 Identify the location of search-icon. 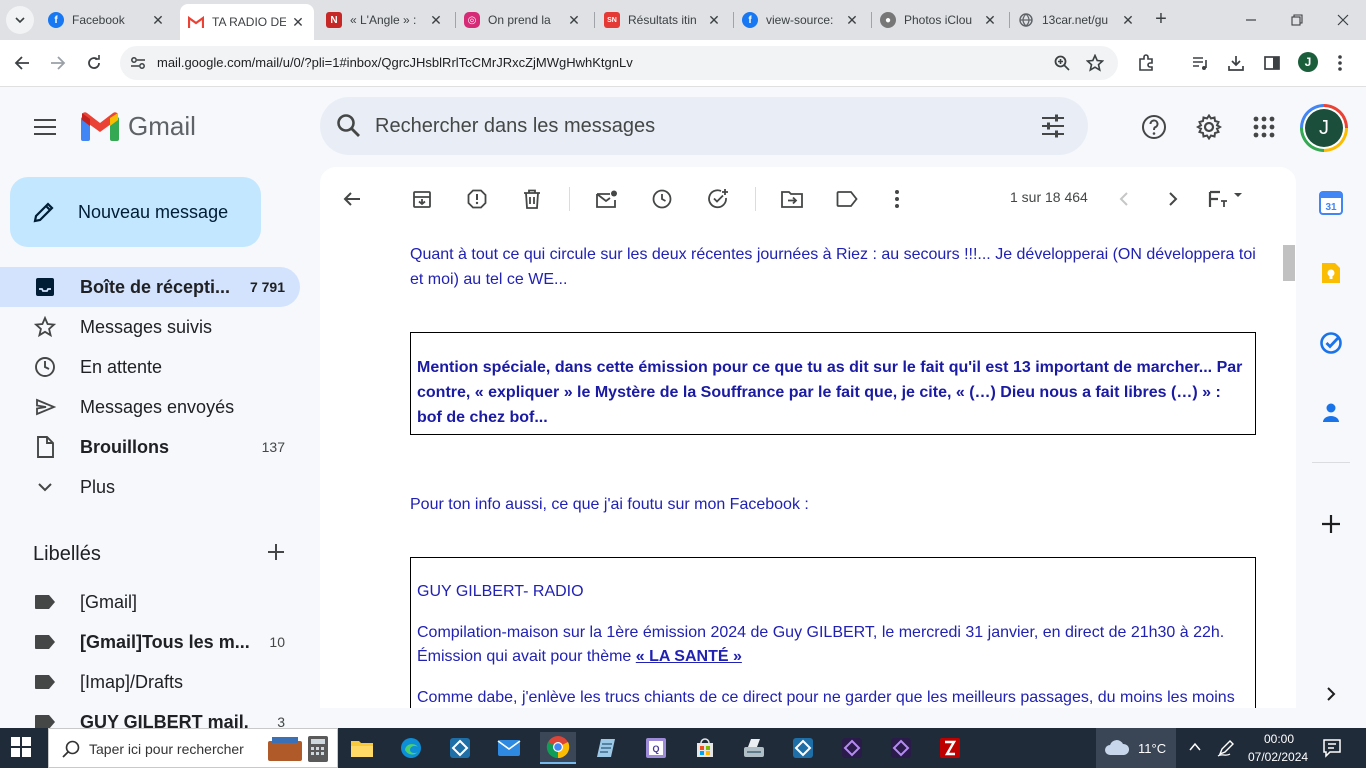
(349, 126).